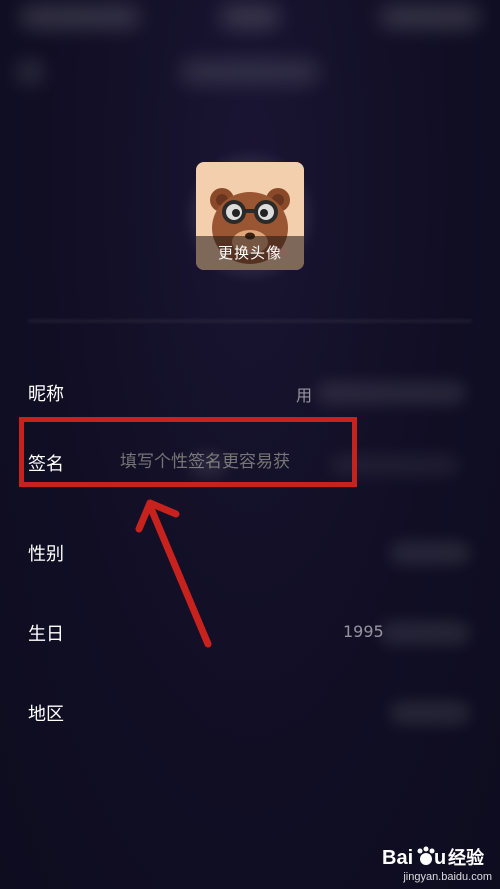 This screenshot has width=500, height=889. What do you see at coordinates (250, 253) in the screenshot?
I see `change-avatar-label: 更换头像` at bounding box center [250, 253].